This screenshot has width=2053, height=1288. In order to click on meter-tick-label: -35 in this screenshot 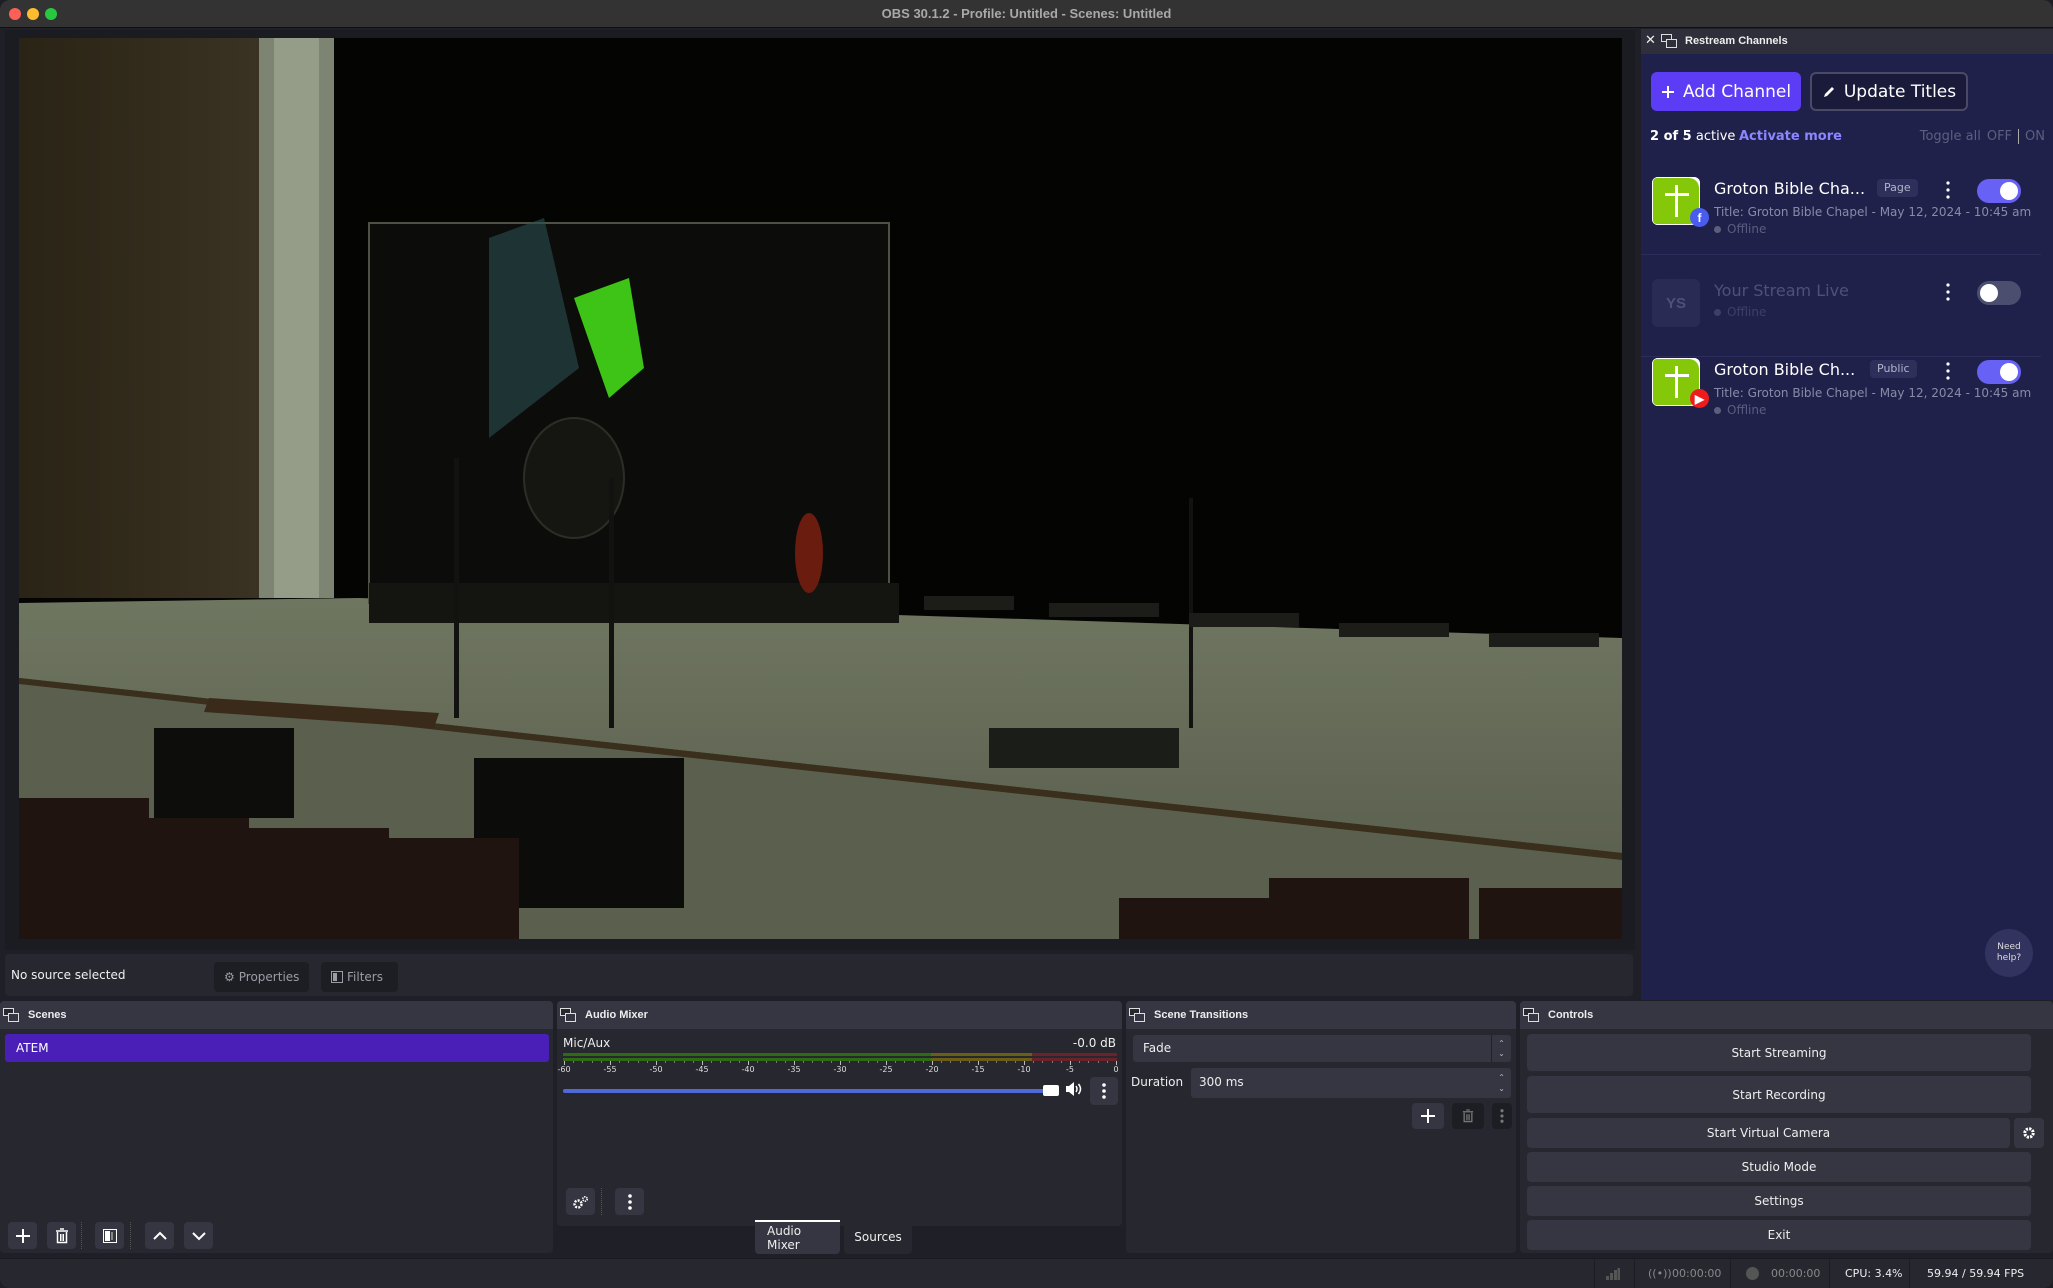, I will do `click(794, 1069)`.